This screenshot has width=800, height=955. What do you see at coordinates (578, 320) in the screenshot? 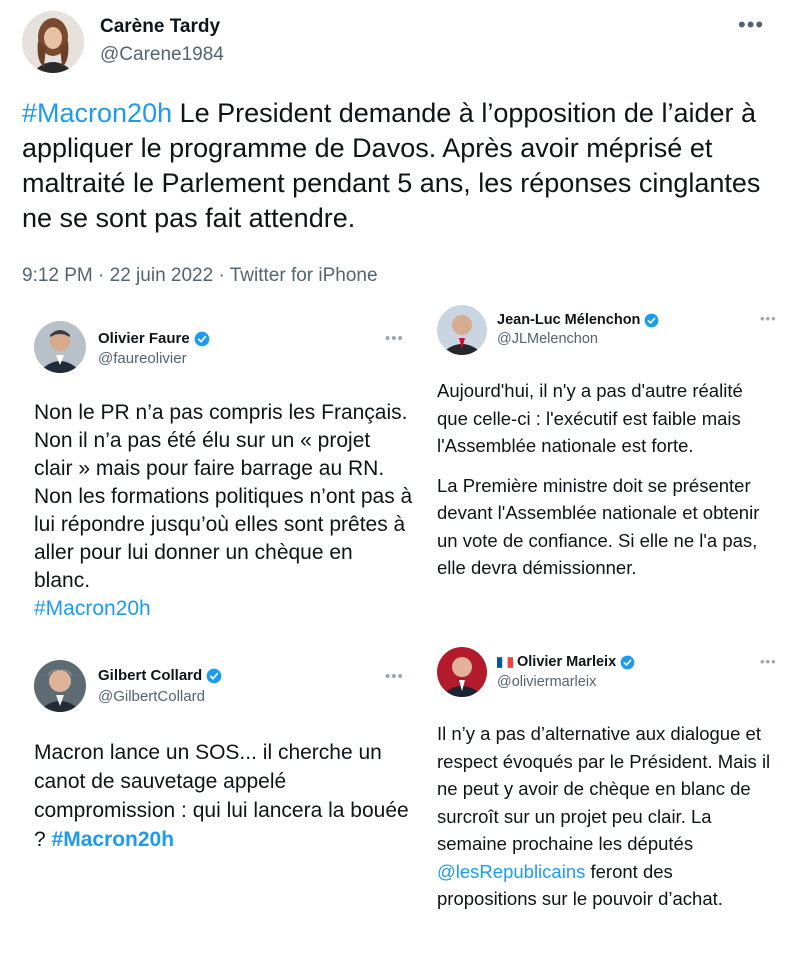
I see `melenchon-name: Jean-Luc Mélenchon` at bounding box center [578, 320].